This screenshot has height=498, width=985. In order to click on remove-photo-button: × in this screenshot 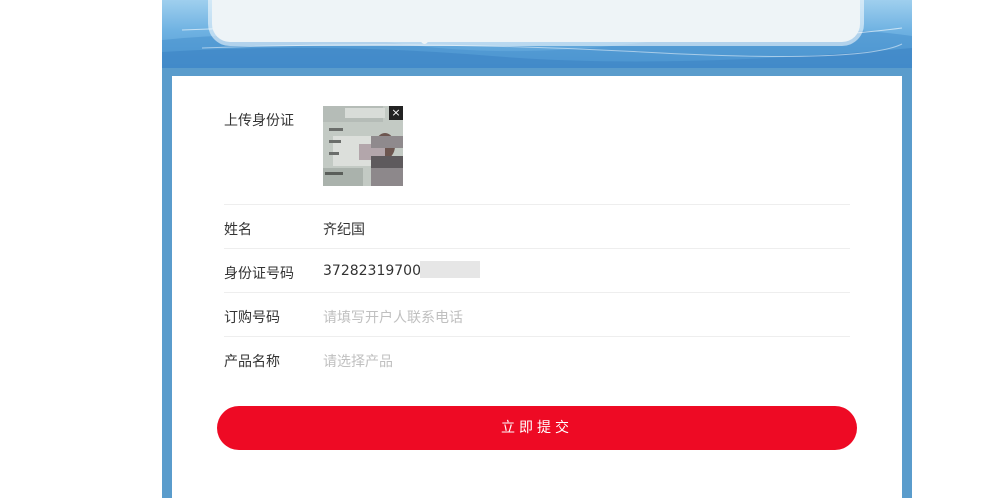, I will do `click(396, 113)`.